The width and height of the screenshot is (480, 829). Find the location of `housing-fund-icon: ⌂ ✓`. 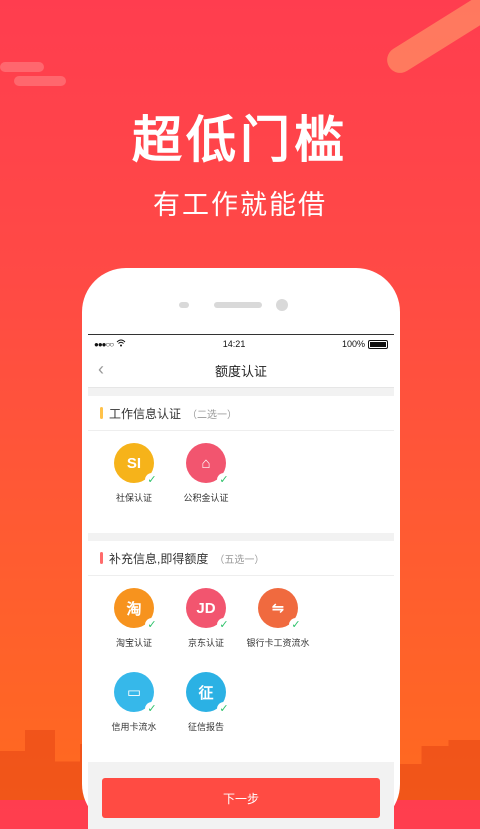

housing-fund-icon: ⌂ ✓ is located at coordinates (208, 465).